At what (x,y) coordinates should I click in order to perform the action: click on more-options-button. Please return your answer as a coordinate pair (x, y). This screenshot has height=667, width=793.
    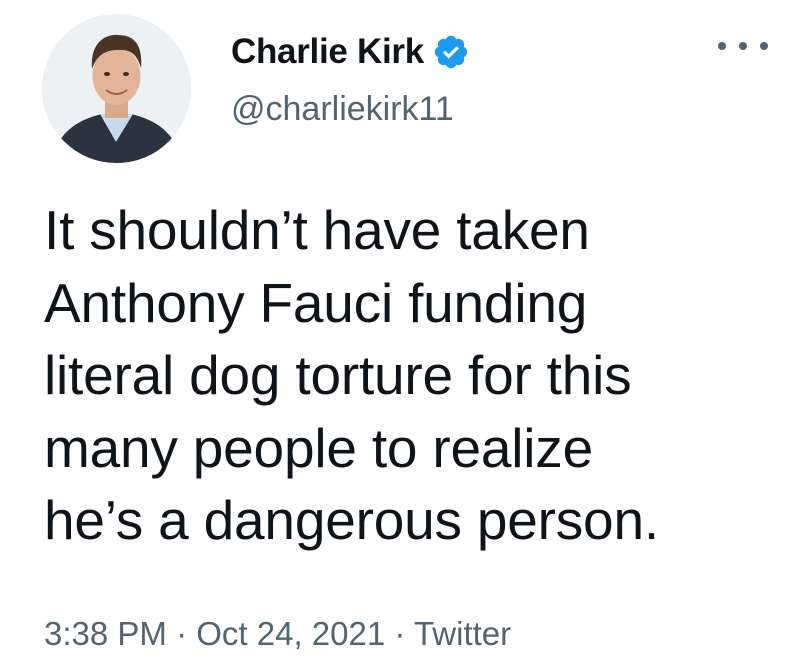
    Looking at the image, I should click on (743, 46).